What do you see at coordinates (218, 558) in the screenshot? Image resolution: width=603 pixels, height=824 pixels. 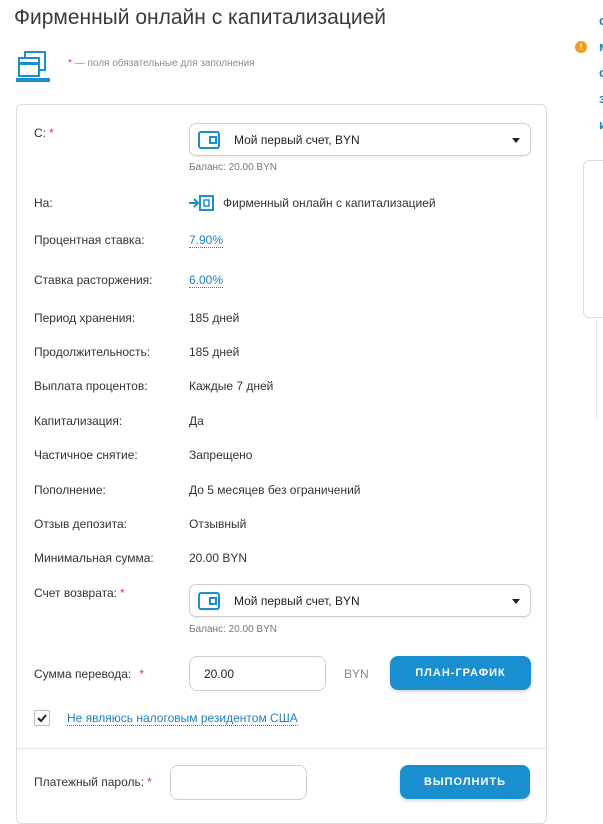 I see `minimum-amount-value: 20.00 BYN` at bounding box center [218, 558].